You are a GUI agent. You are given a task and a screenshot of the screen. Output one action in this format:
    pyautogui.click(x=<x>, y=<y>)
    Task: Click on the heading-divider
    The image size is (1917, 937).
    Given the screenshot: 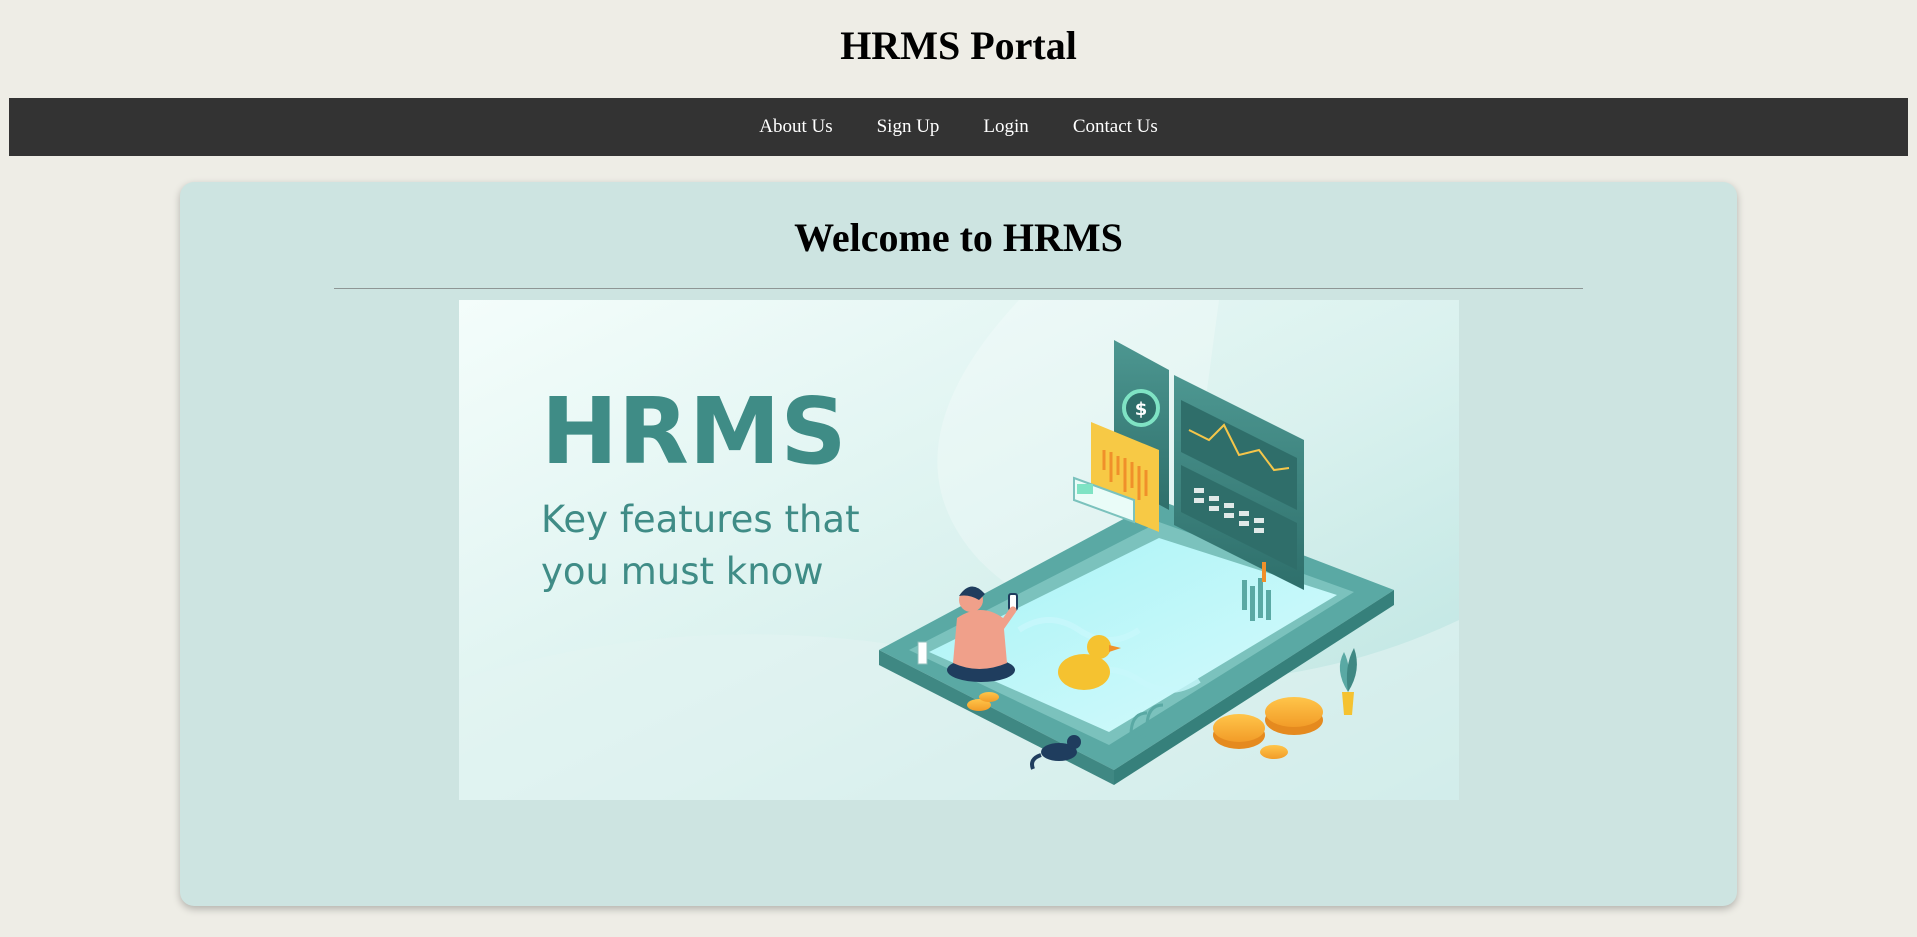 What is the action you would take?
    pyautogui.click(x=958, y=288)
    